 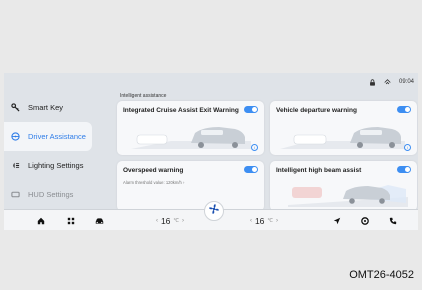 What do you see at coordinates (387, 82) in the screenshot?
I see `signal-icon` at bounding box center [387, 82].